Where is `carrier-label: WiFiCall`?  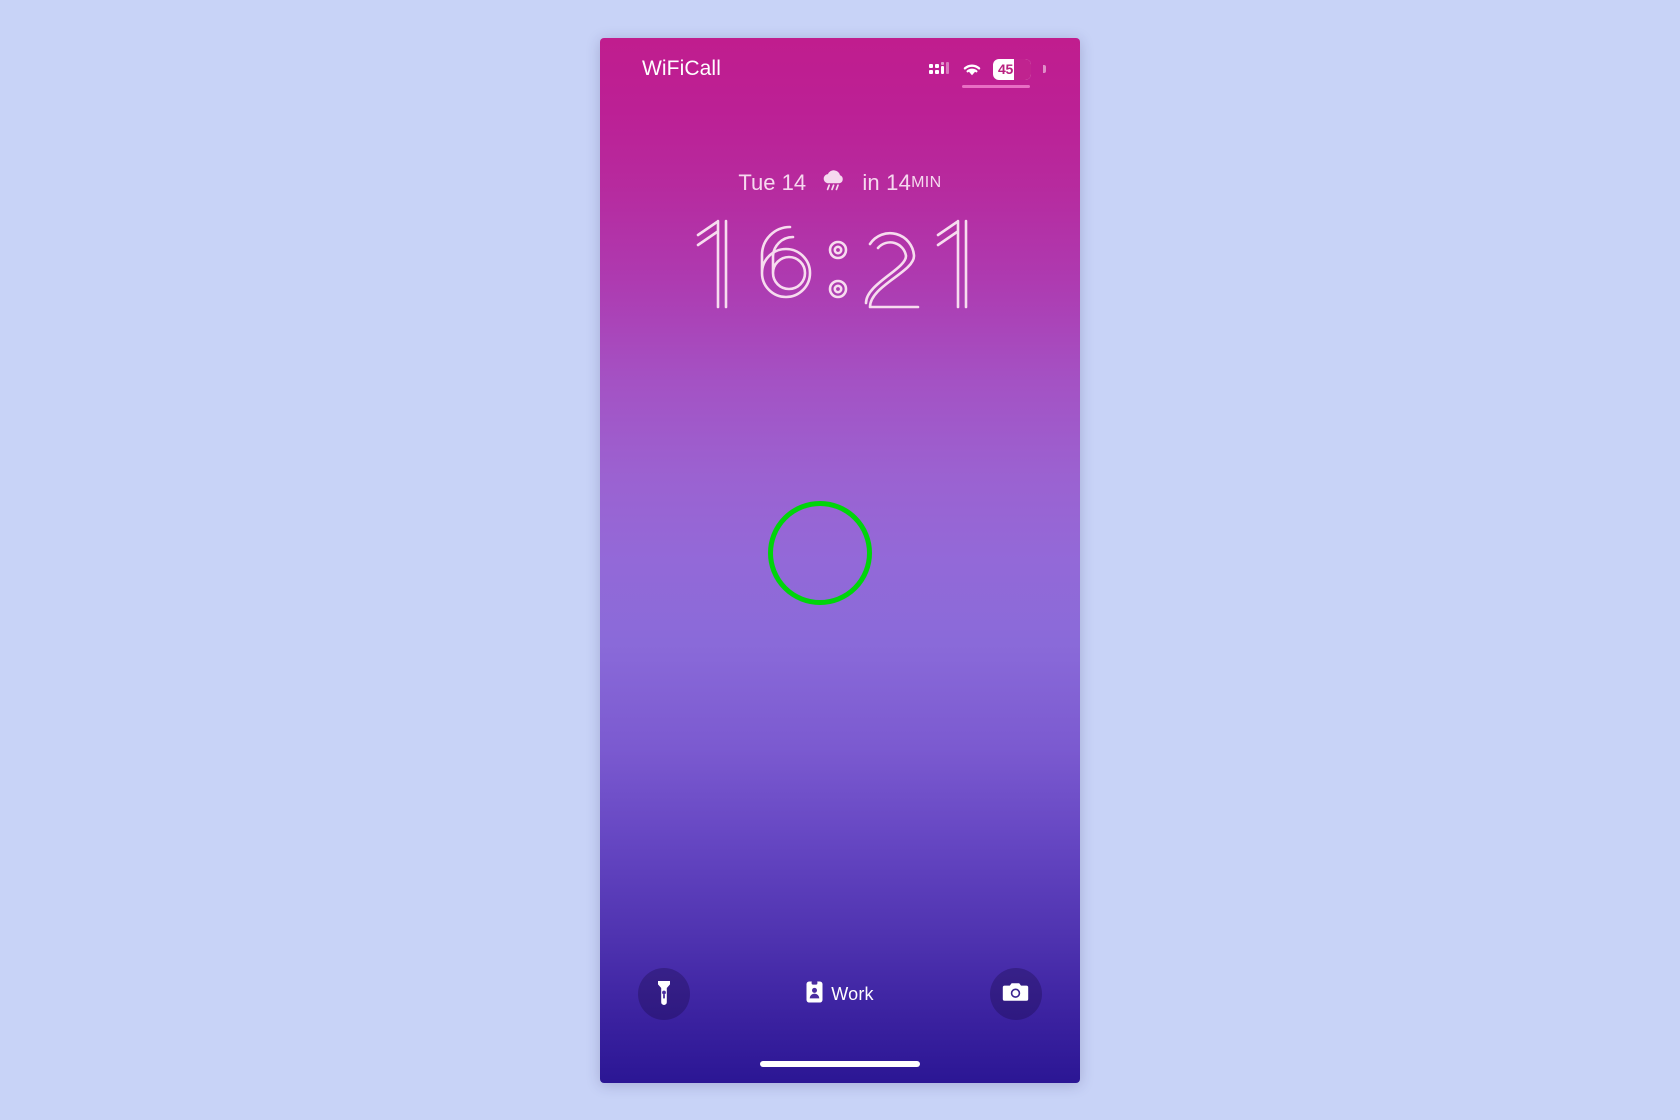 carrier-label: WiFiCall is located at coordinates (681, 68).